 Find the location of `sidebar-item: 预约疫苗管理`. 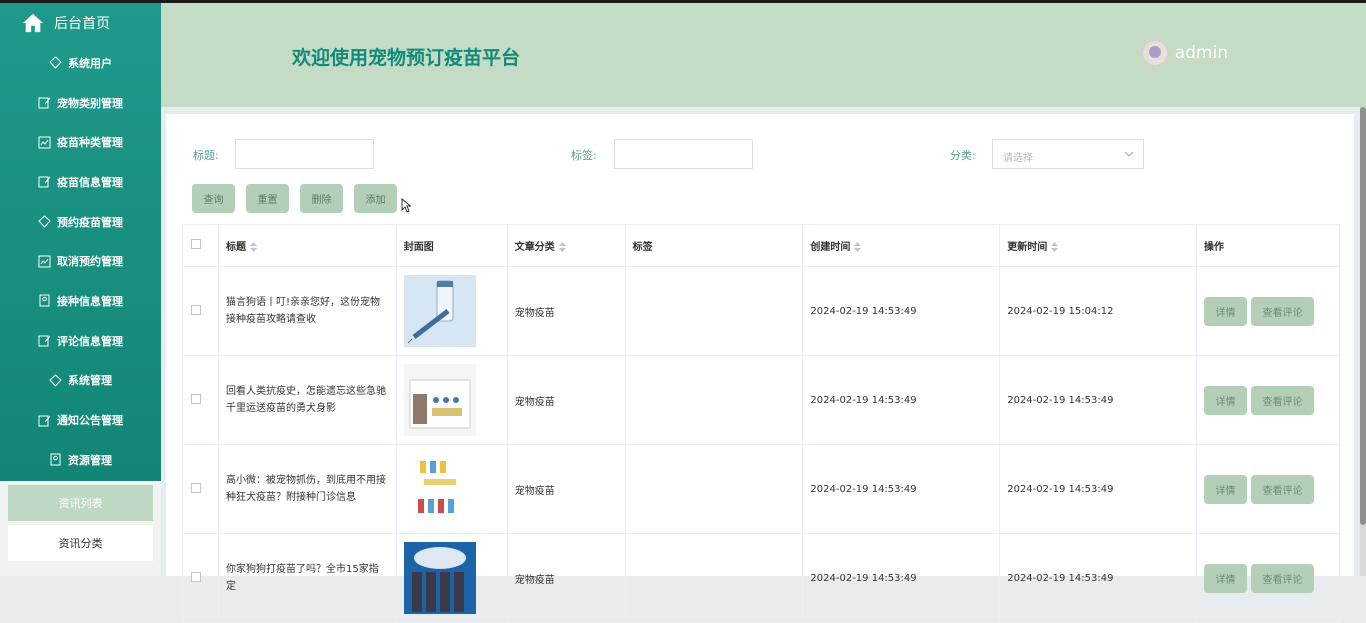

sidebar-item: 预约疫苗管理 is located at coordinates (80, 222).